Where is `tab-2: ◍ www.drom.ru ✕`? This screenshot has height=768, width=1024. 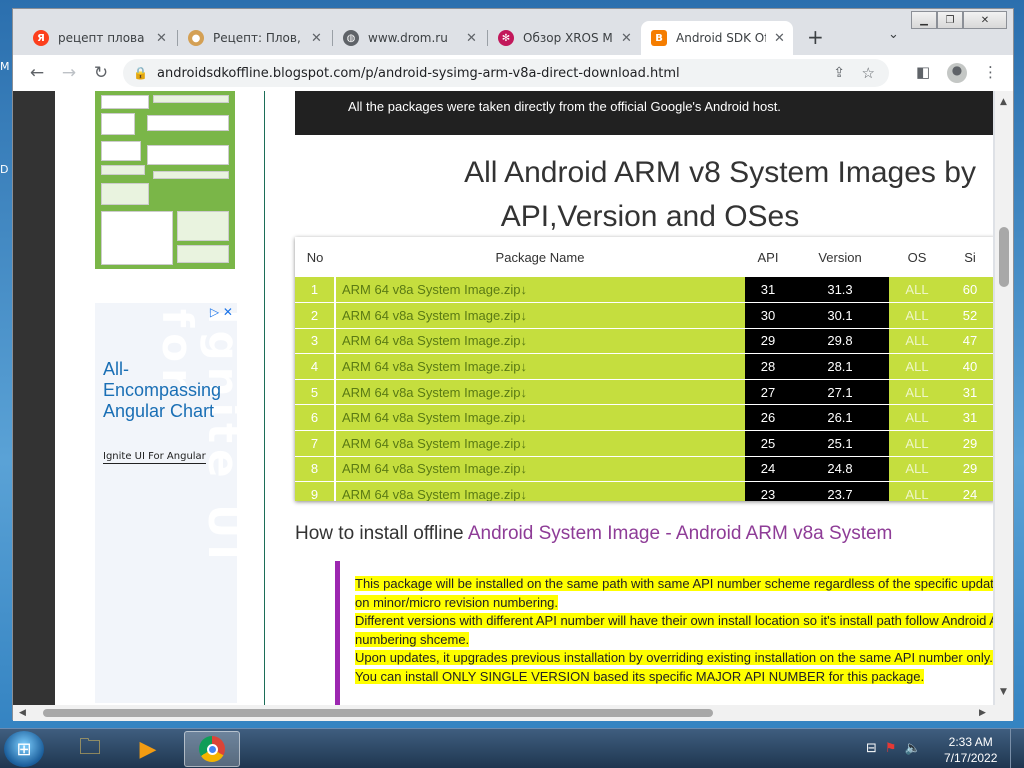
tab-2: ◍ www.drom.ru ✕ is located at coordinates (410, 38).